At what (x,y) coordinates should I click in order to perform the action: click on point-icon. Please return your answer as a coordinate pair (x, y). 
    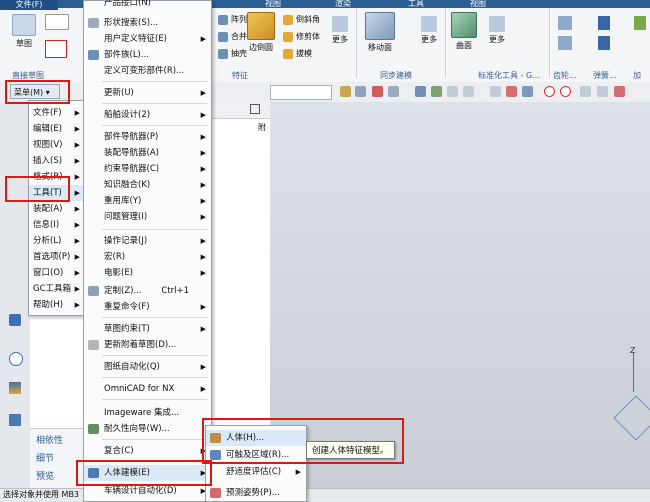
    Looking at the image, I should click on (377, 91).